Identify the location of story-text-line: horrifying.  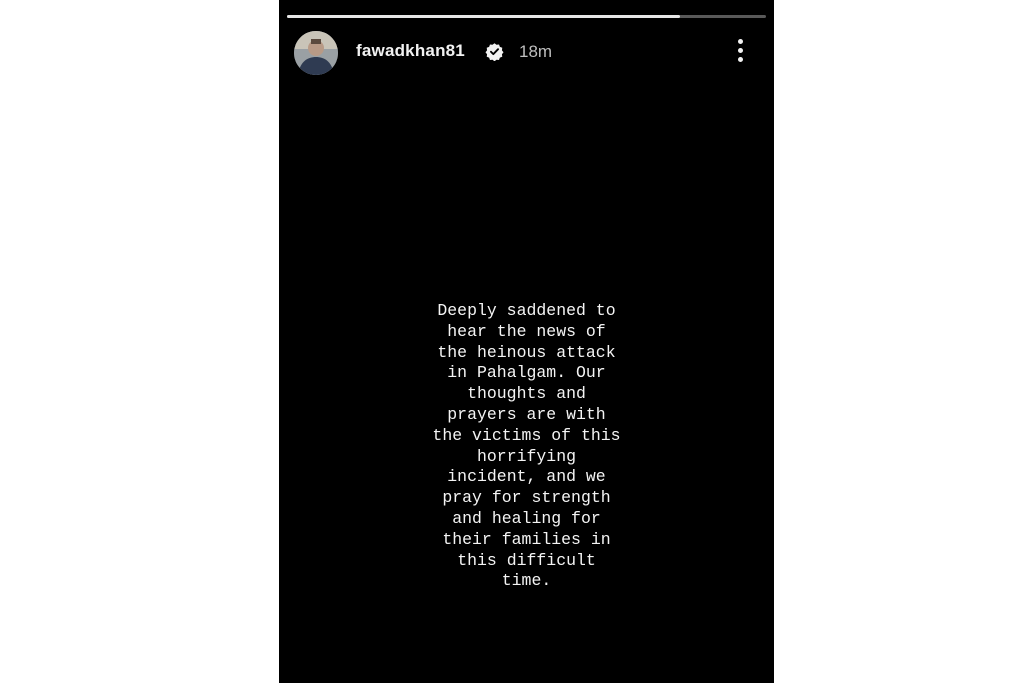
(526, 456).